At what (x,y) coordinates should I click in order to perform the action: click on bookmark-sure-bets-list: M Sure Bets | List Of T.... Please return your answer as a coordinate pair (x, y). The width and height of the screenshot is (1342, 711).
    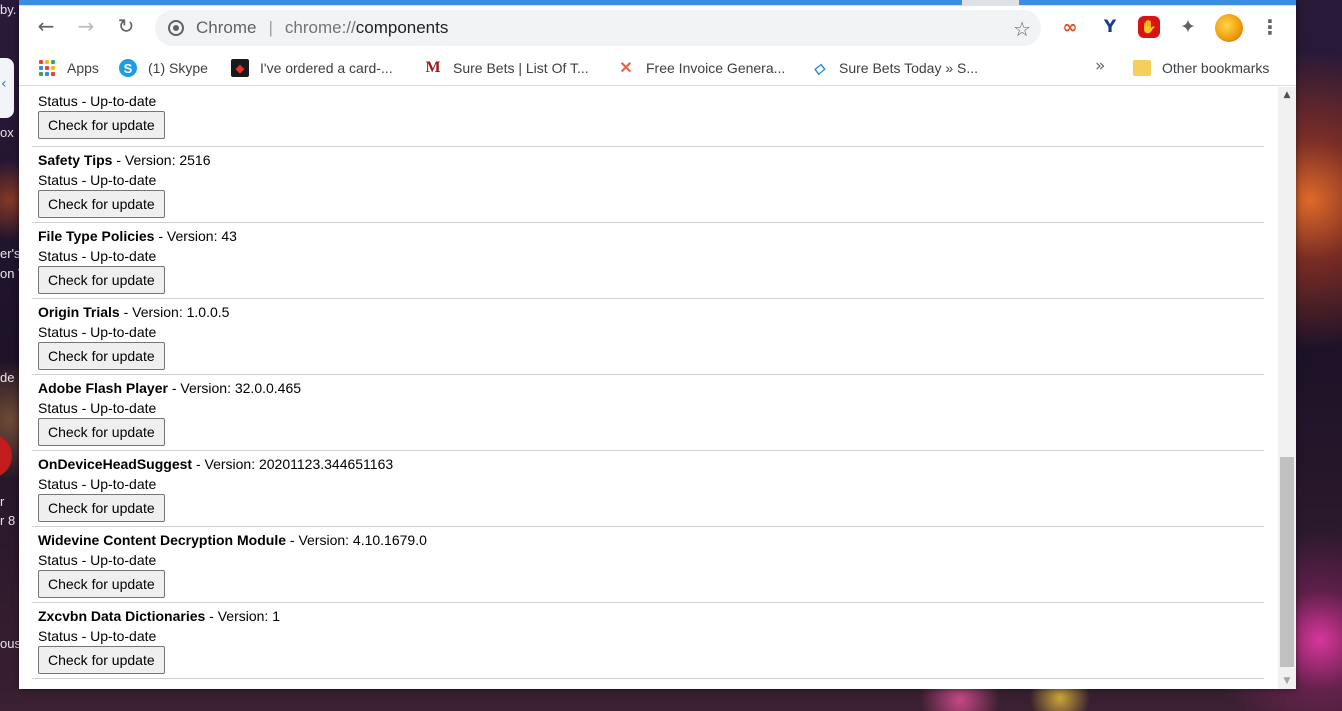
    Looking at the image, I should click on (506, 68).